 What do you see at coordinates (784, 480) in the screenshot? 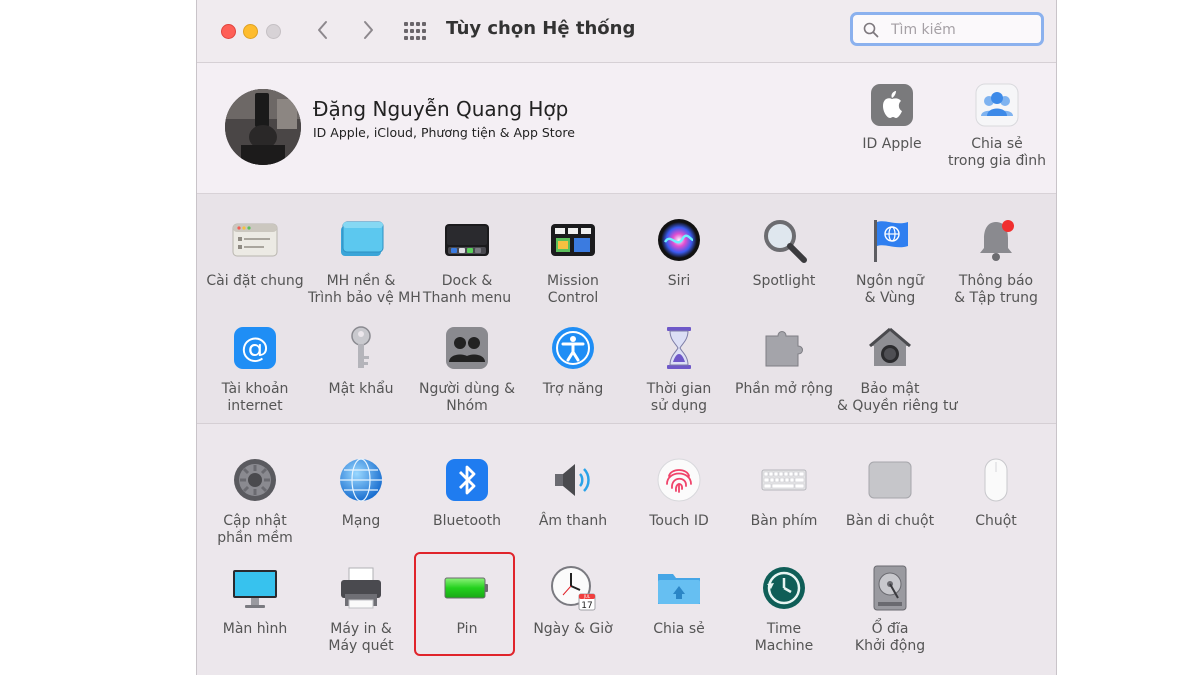
I see `keyboard-icon` at bounding box center [784, 480].